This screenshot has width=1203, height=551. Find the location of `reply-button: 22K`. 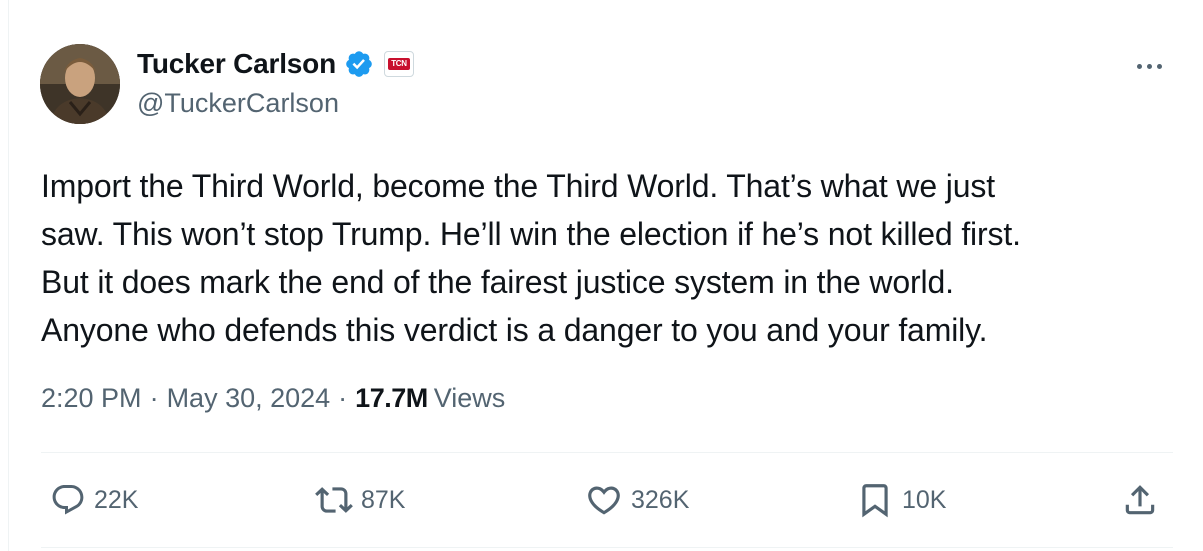

reply-button: 22K is located at coordinates (94, 500).